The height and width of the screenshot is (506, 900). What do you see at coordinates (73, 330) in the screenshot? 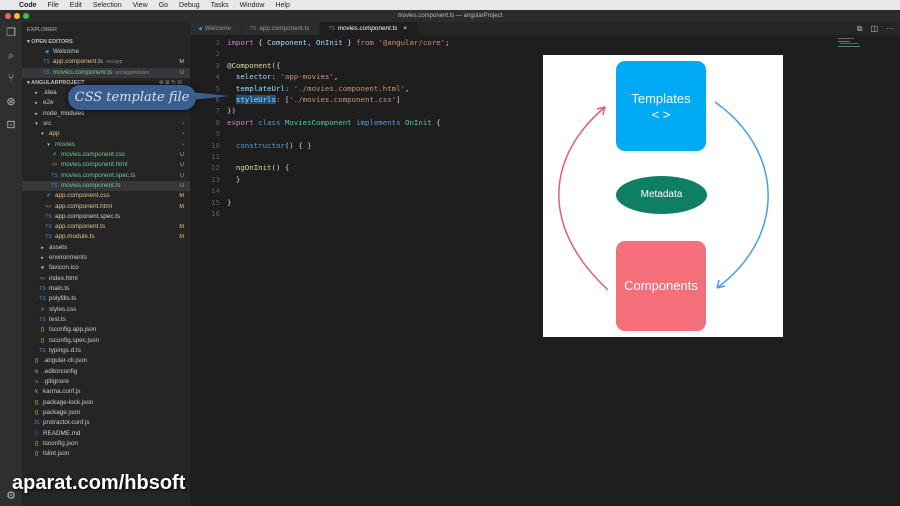
I see `tree-item-label: tsconfig.app.json` at bounding box center [73, 330].